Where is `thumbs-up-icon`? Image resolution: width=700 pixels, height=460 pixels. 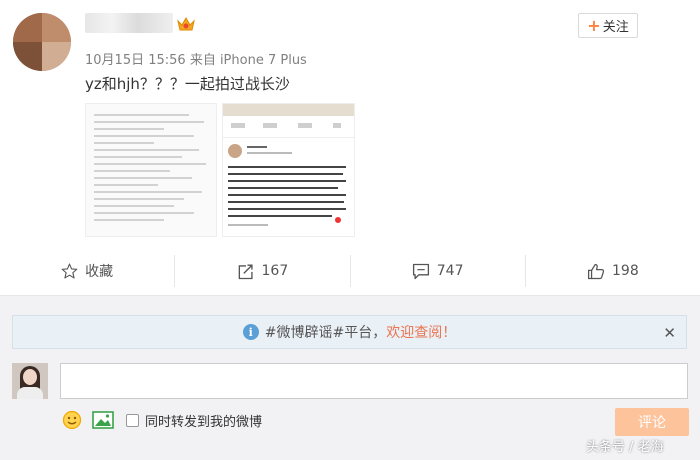 thumbs-up-icon is located at coordinates (596, 271).